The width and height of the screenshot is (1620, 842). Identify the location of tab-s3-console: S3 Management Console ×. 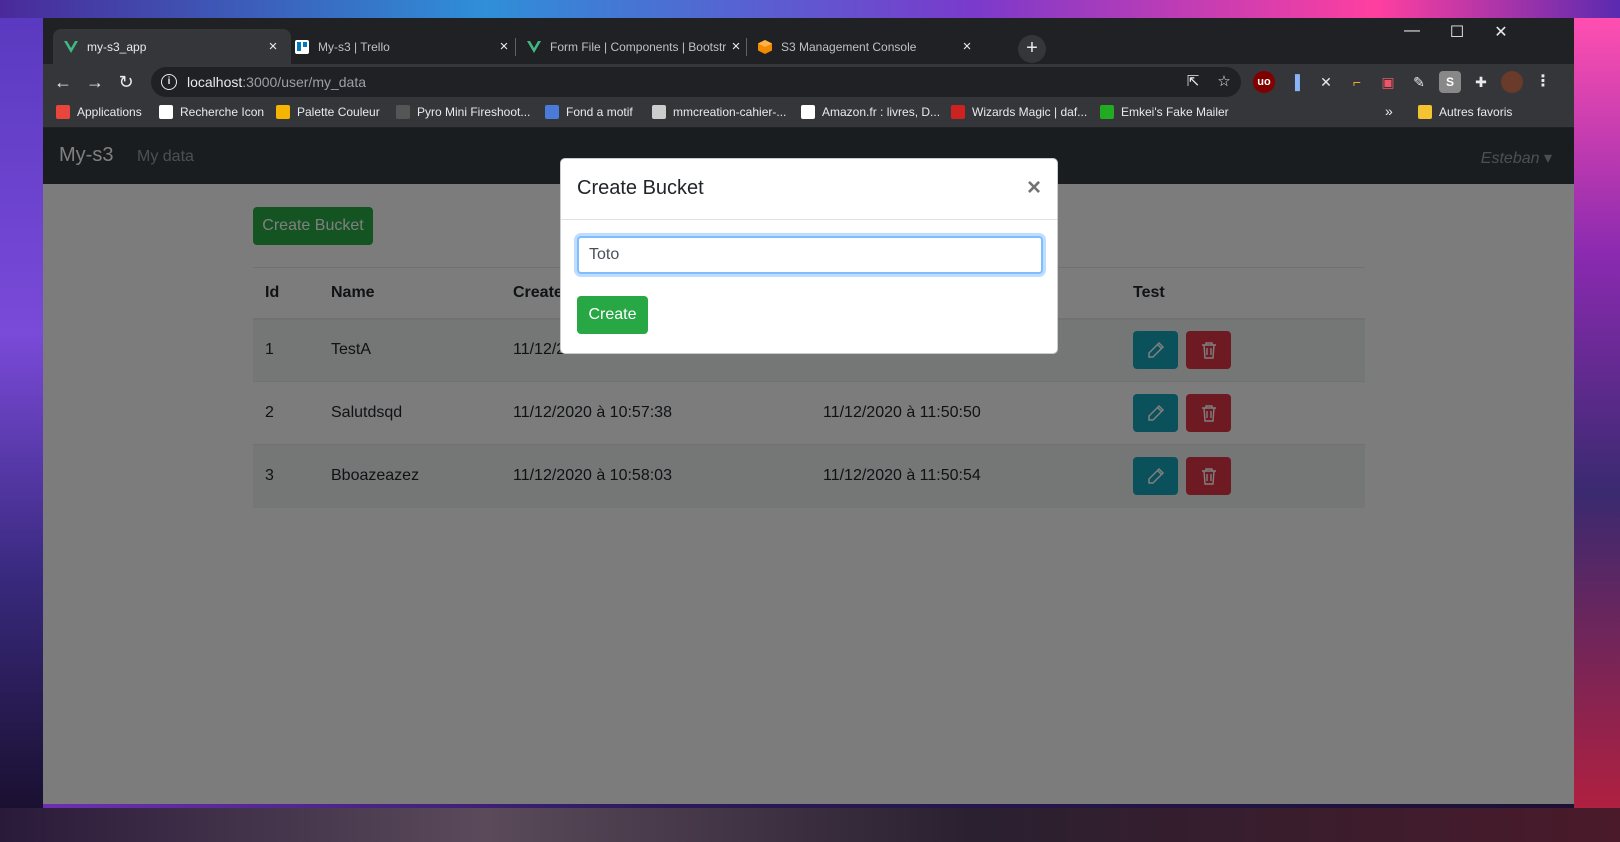
(866, 46).